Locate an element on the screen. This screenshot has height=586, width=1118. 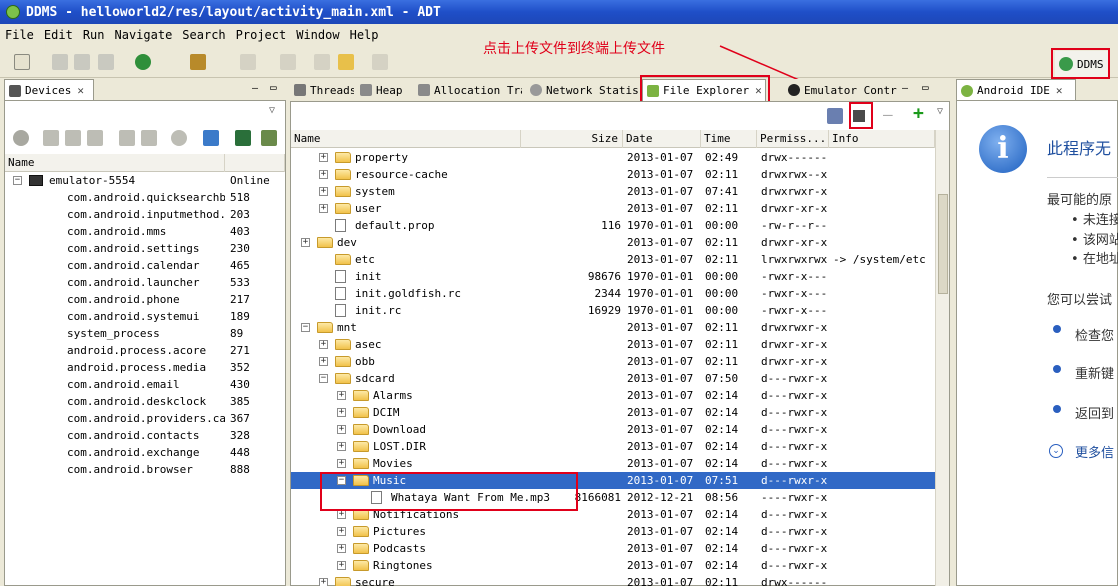
new-folder-icon: + is located at coordinates (918, 114).